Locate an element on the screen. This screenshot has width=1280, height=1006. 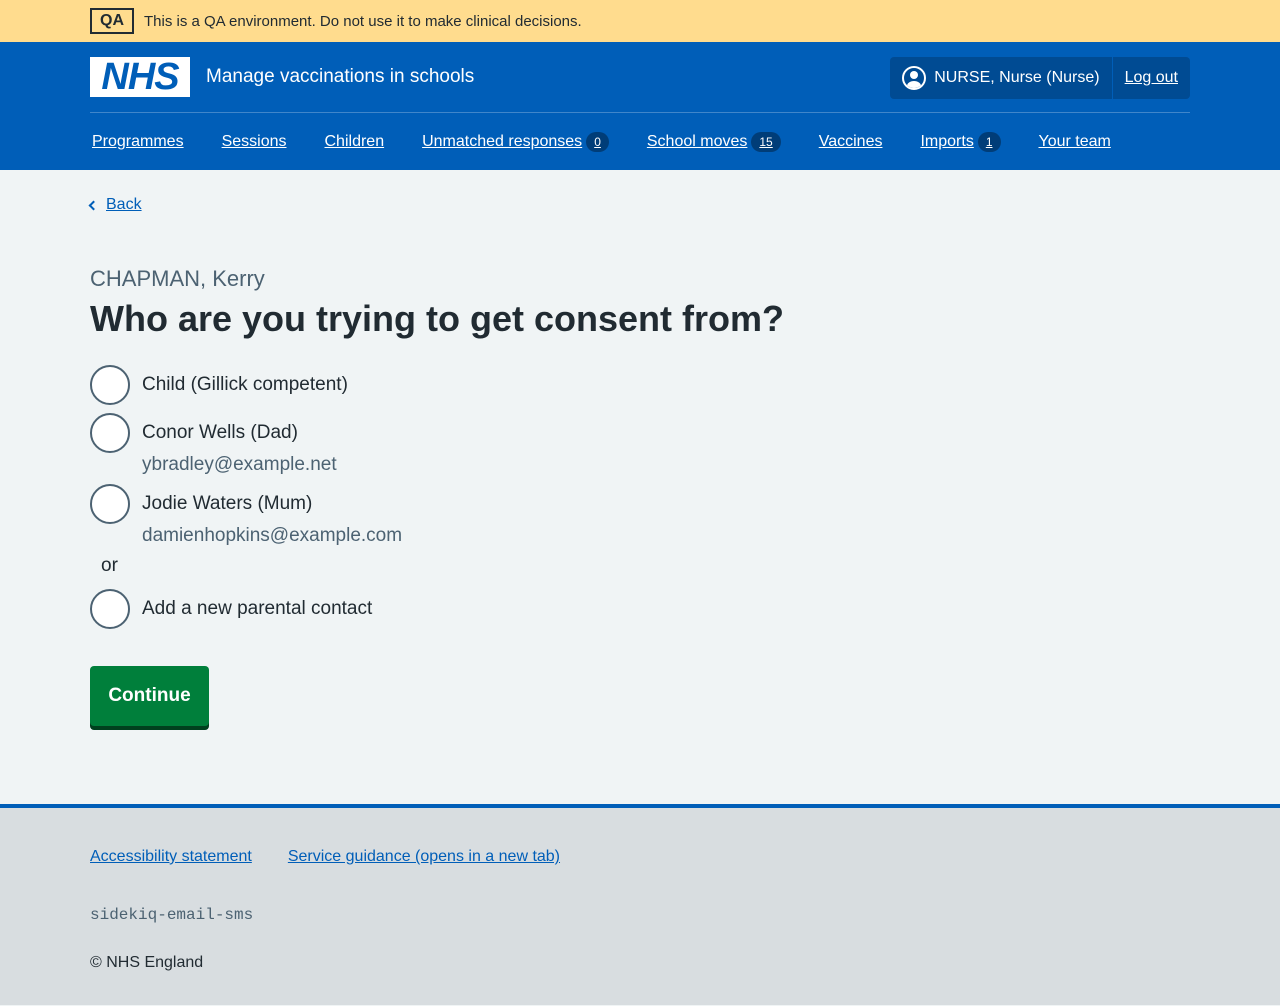
logout-link: Log out is located at coordinates (1151, 78).